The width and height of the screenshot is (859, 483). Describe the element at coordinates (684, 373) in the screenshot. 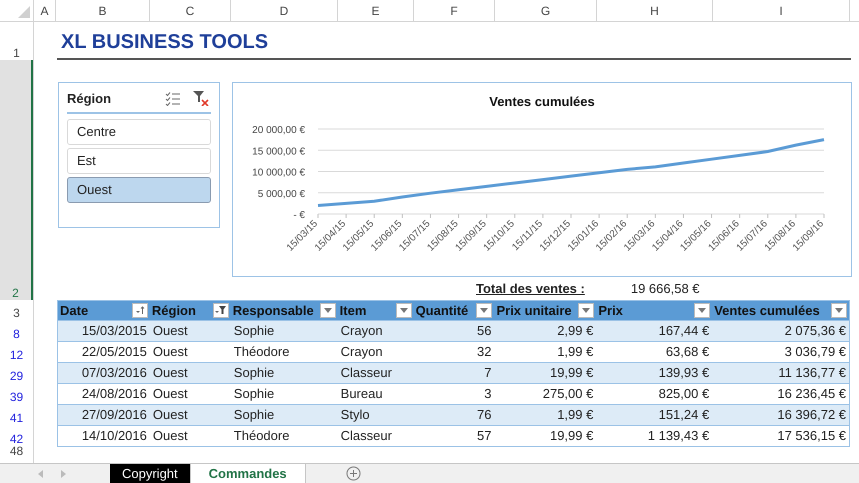

I see `table-cell-text: 139,93 €` at that location.